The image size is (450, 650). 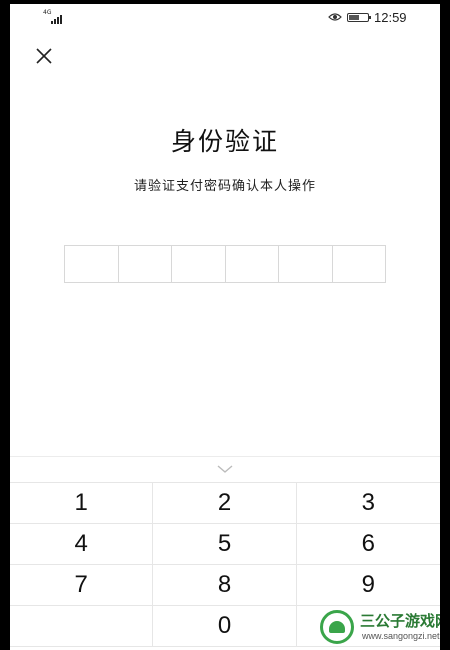 I want to click on watermark-name: 三公子游戏网, so click(x=400, y=621).